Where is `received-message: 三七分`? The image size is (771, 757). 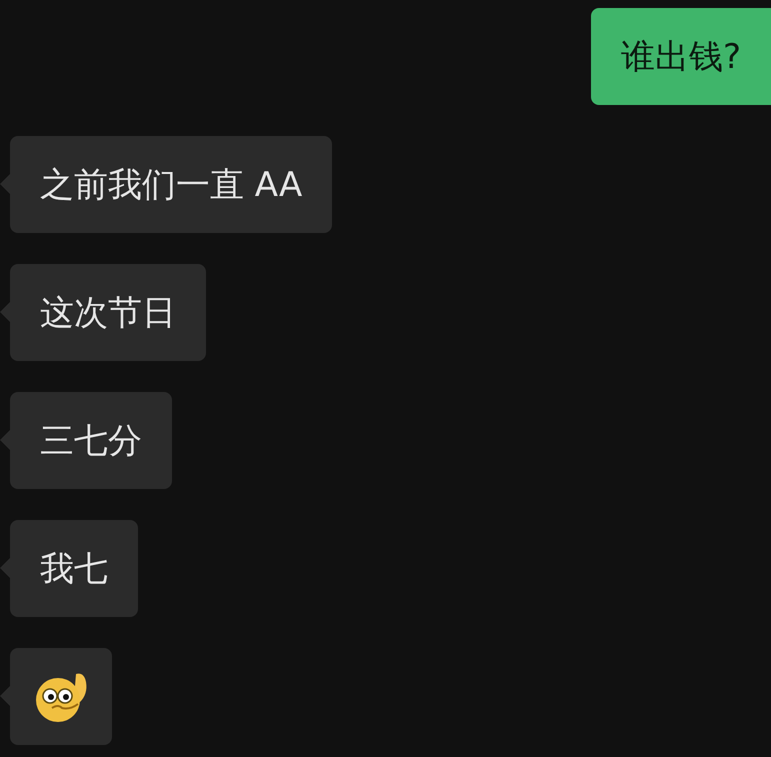
received-message: 三七分 is located at coordinates (91, 440).